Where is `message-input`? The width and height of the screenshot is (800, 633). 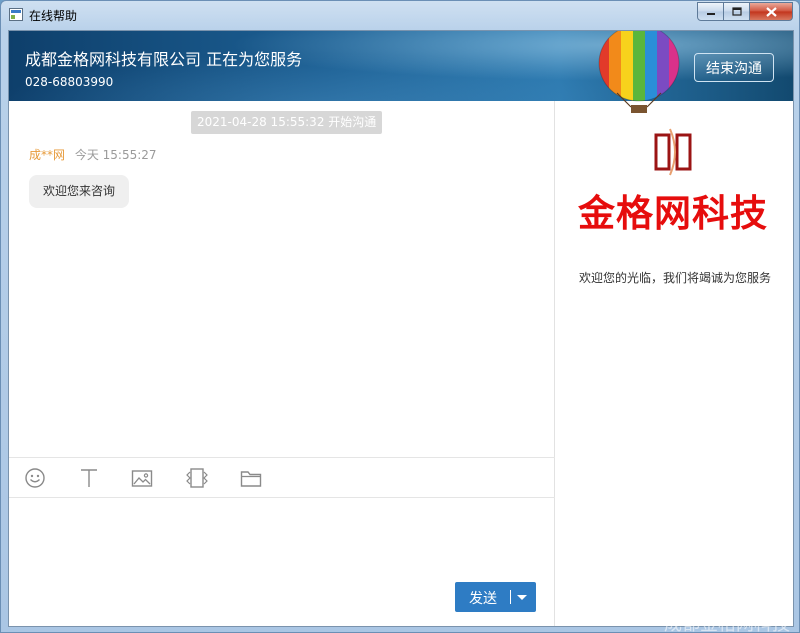 message-input is located at coordinates (282, 538).